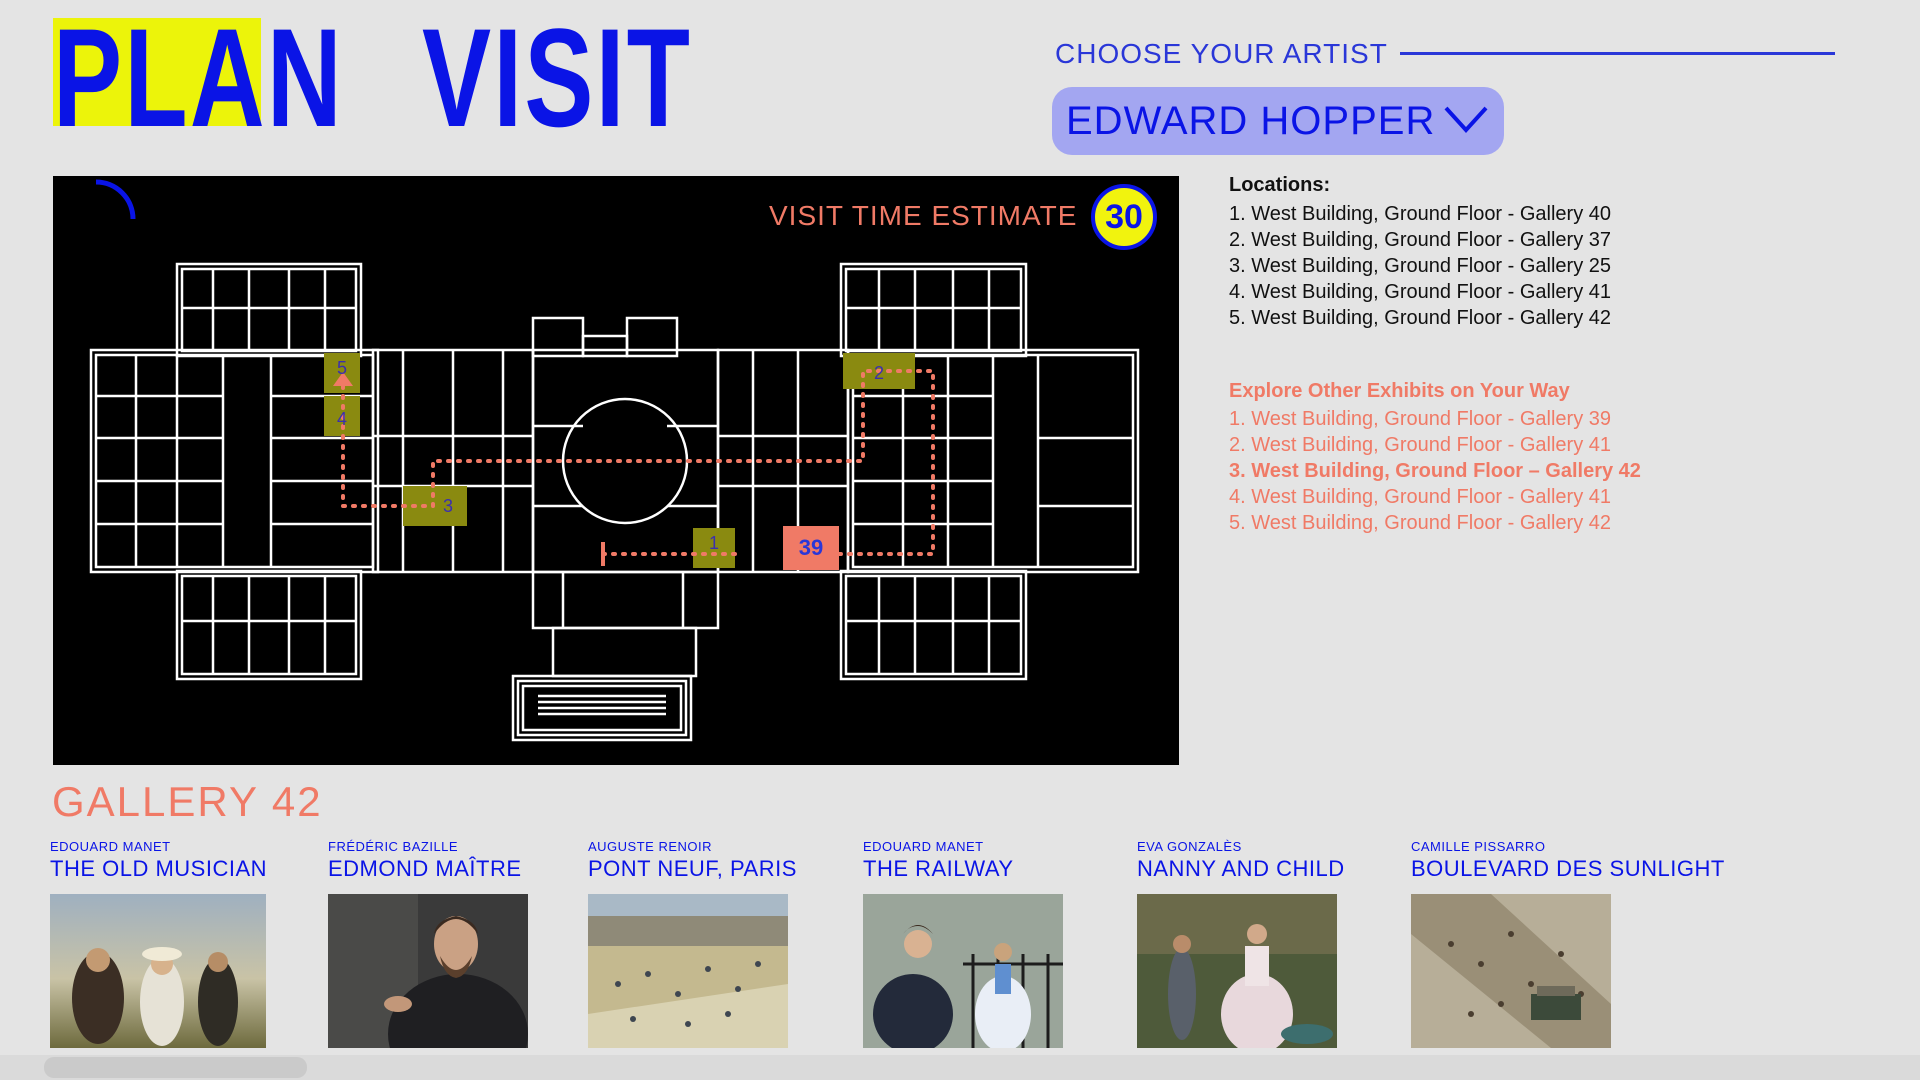  Describe the element at coordinates (393, 846) in the screenshot. I see `artwork-artist: FRÉDÉRIC BAZILLE` at that location.